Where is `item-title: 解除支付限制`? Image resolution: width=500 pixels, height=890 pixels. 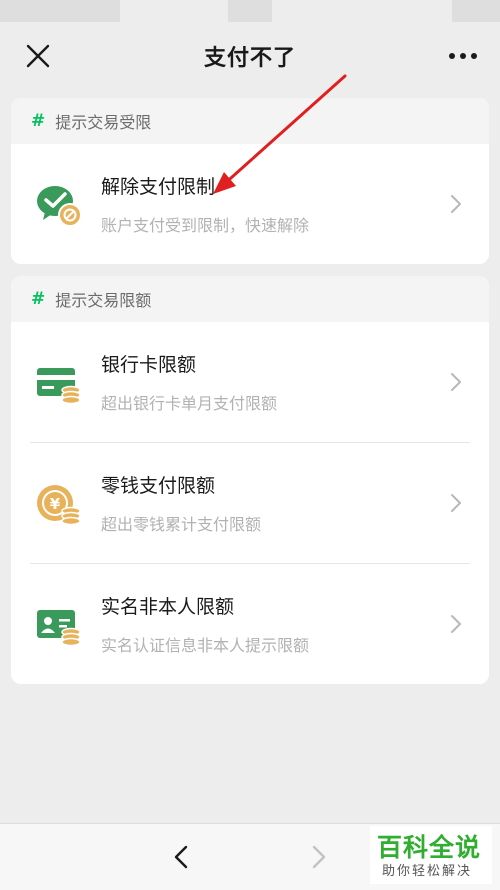 item-title: 解除支付限制 is located at coordinates (158, 187).